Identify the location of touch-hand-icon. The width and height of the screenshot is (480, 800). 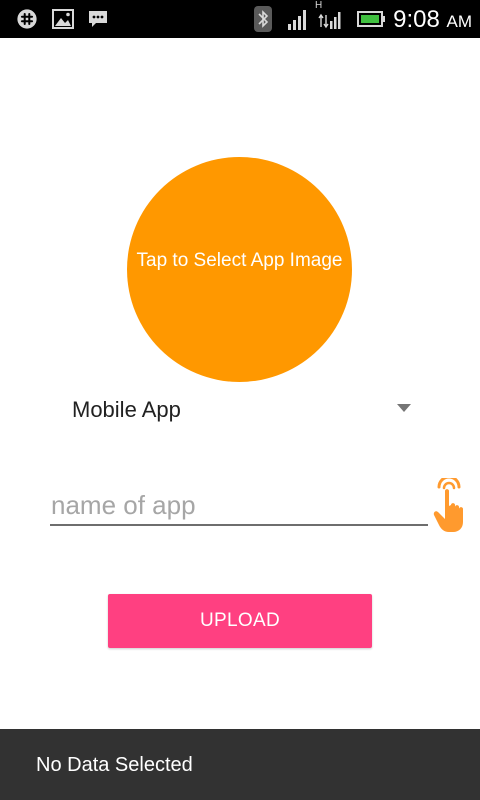
(451, 506).